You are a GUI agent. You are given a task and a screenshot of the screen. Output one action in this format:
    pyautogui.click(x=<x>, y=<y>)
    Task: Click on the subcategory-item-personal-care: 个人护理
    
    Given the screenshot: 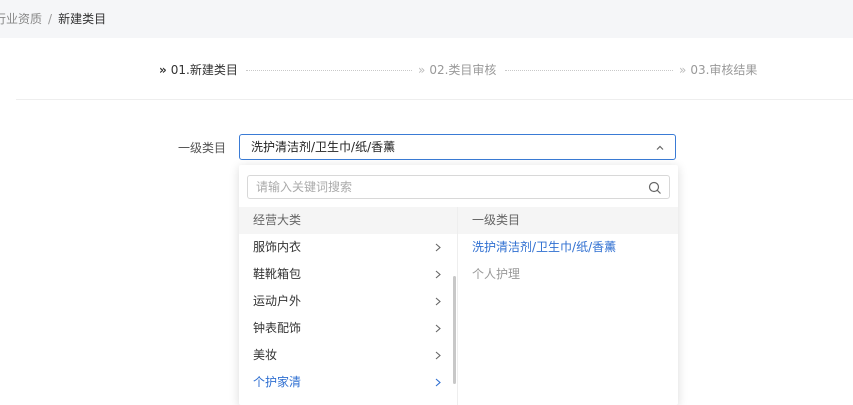 What is the action you would take?
    pyautogui.click(x=568, y=274)
    